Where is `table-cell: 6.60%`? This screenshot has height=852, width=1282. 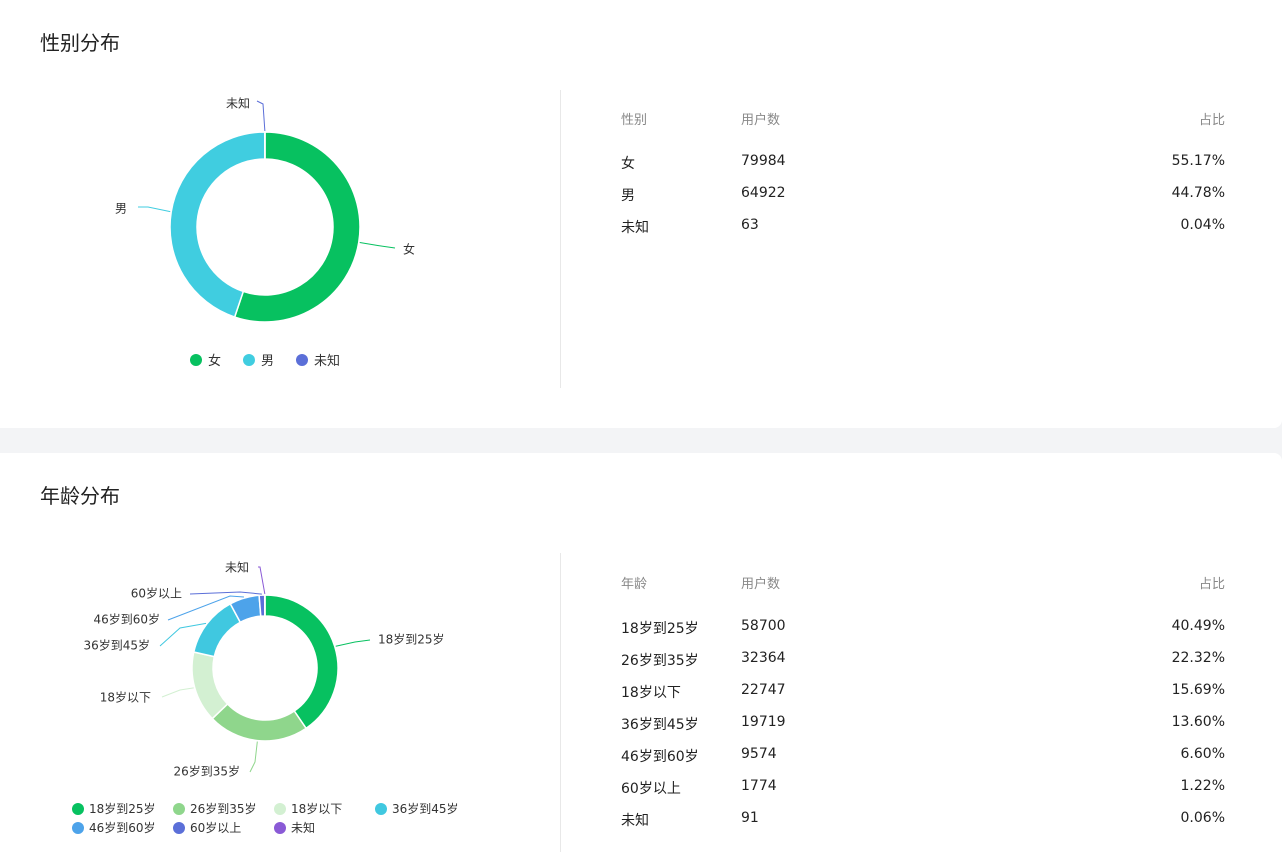 table-cell: 6.60% is located at coordinates (1202, 754).